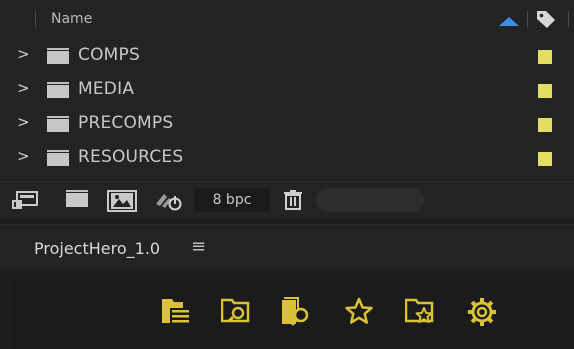  I want to click on panel-title: ProjectHero_1.0, so click(97, 248).